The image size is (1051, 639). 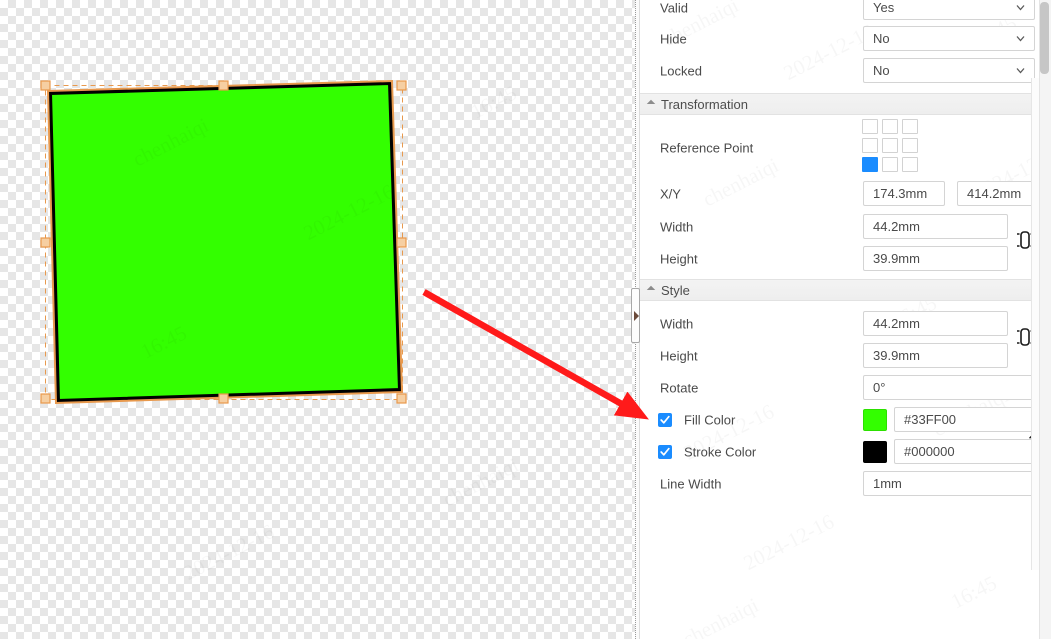 I want to click on handle-top-center, so click(x=223, y=85).